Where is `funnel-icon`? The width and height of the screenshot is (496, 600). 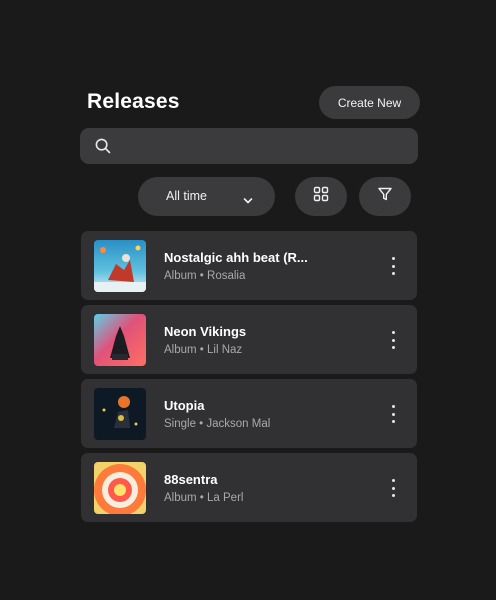 funnel-icon is located at coordinates (385, 196).